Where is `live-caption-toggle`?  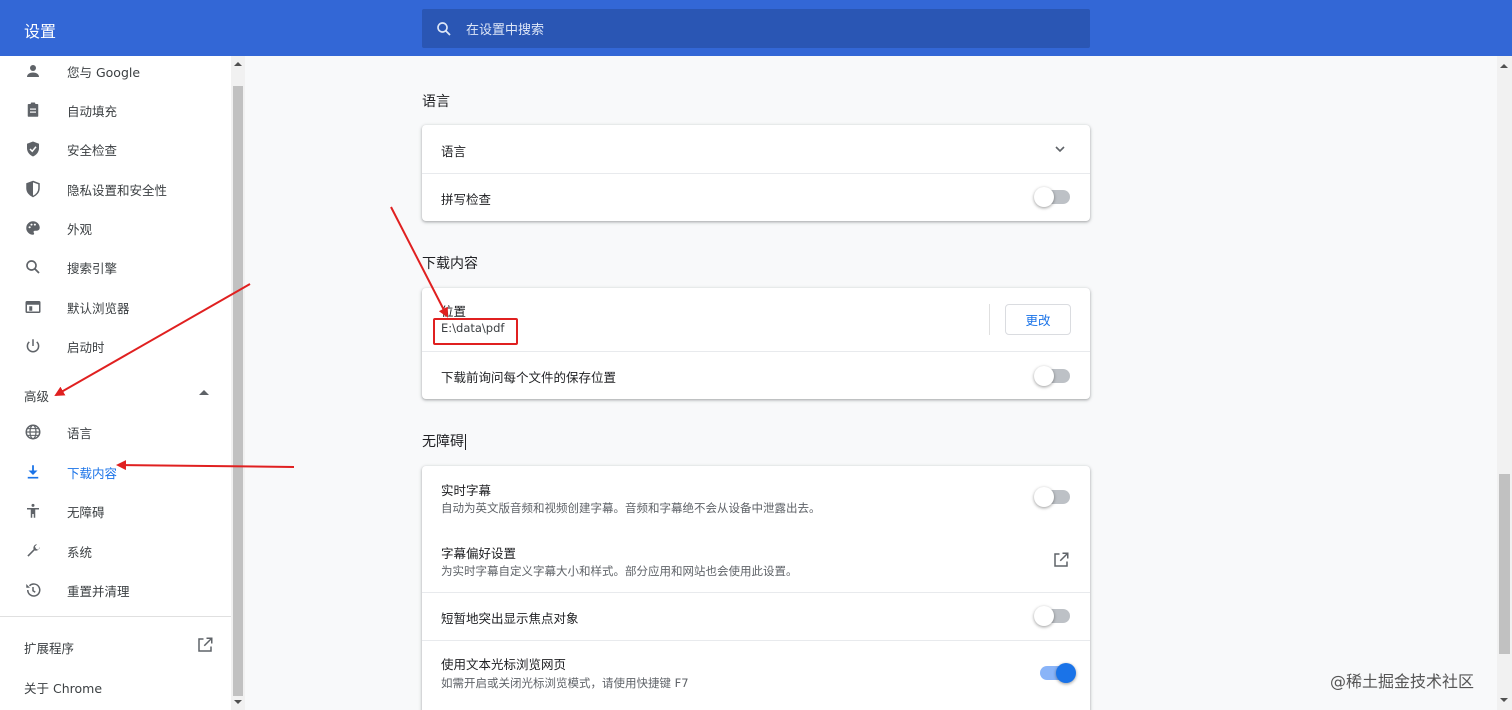
live-caption-toggle is located at coordinates (1052, 497).